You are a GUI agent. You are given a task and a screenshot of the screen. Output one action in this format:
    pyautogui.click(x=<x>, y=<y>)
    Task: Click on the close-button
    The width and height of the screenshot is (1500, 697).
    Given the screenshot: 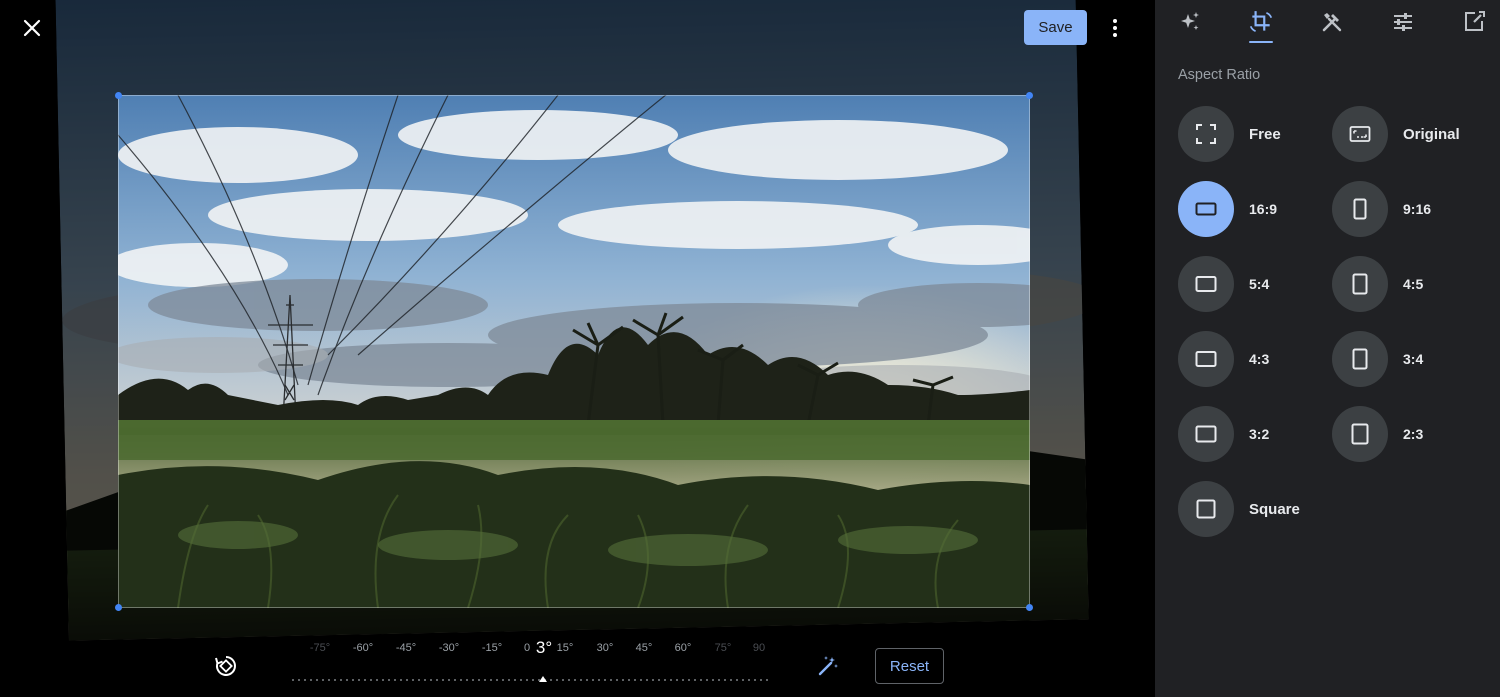 What is the action you would take?
    pyautogui.click(x=32, y=28)
    